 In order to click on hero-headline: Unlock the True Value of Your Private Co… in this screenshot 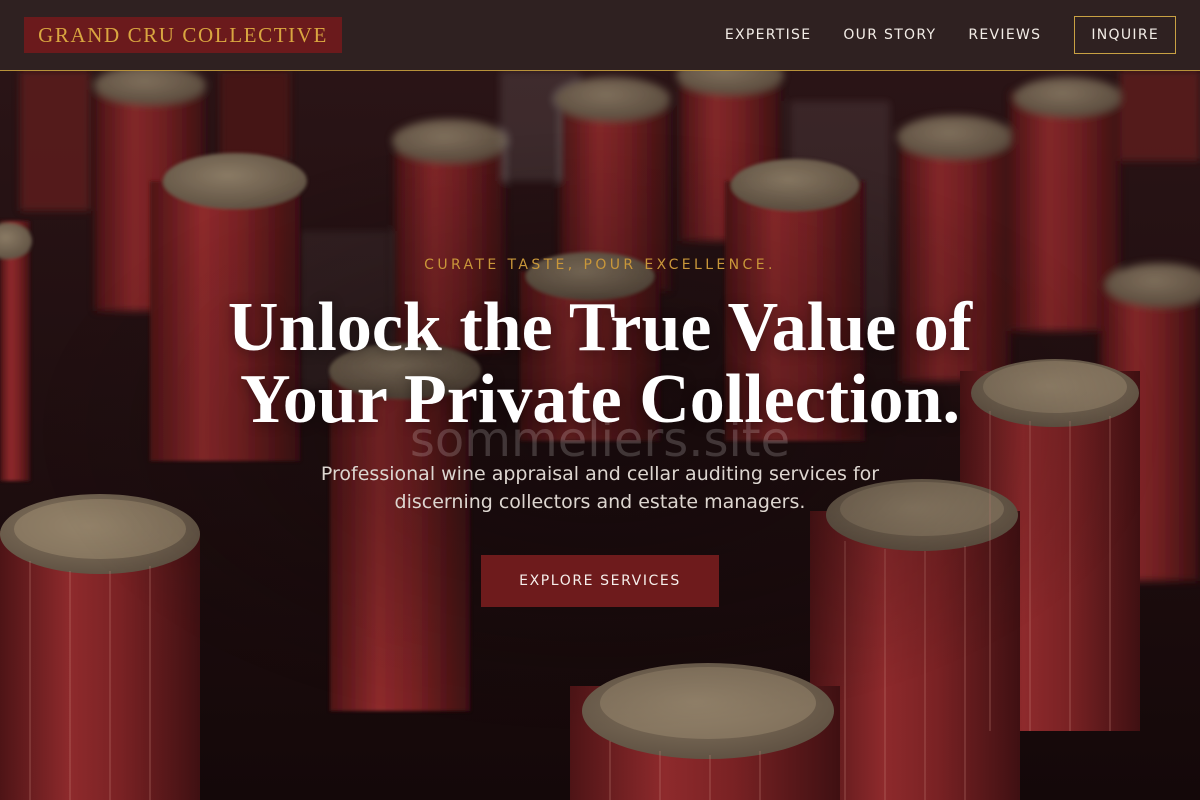, I will do `click(600, 364)`.